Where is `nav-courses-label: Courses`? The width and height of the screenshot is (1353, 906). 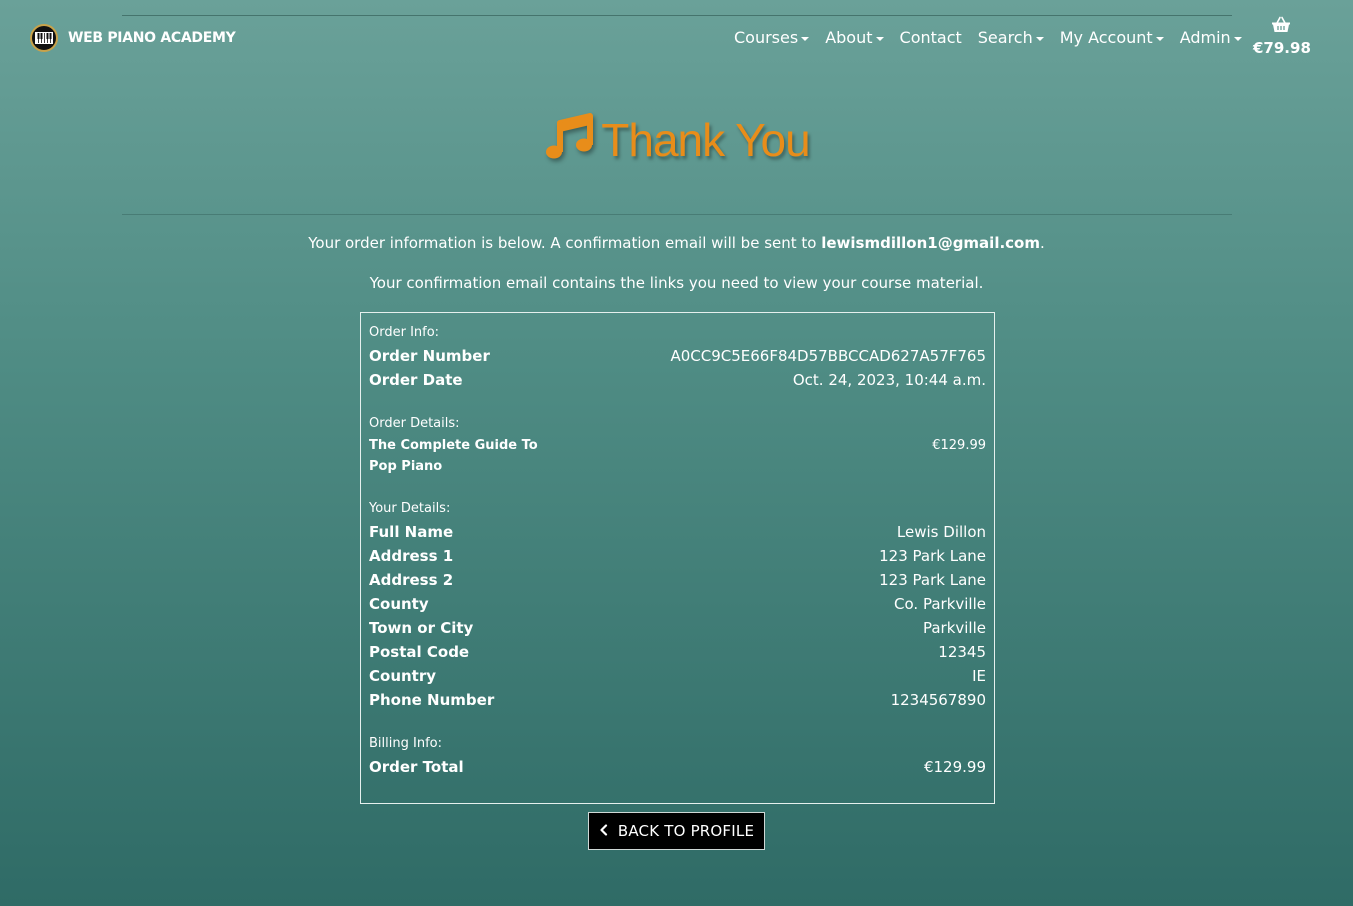 nav-courses-label: Courses is located at coordinates (766, 37).